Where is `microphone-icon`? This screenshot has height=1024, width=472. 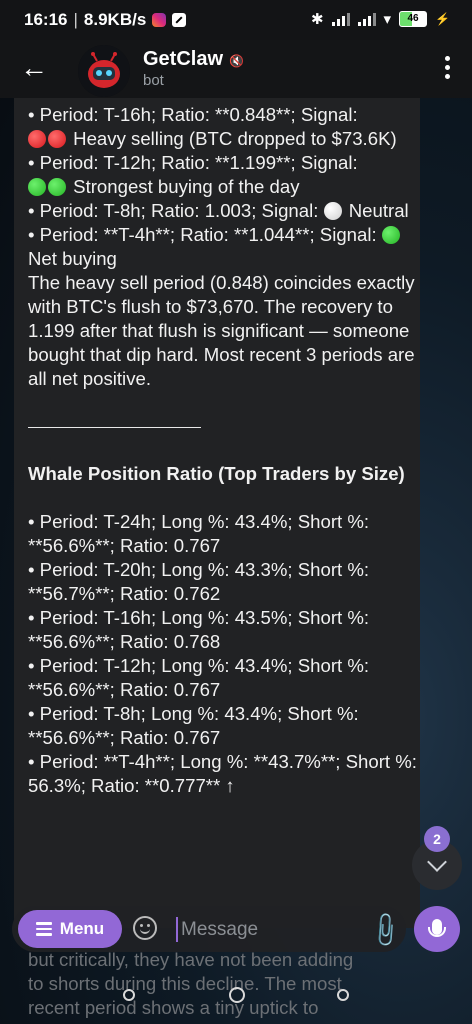 microphone-icon is located at coordinates (437, 928).